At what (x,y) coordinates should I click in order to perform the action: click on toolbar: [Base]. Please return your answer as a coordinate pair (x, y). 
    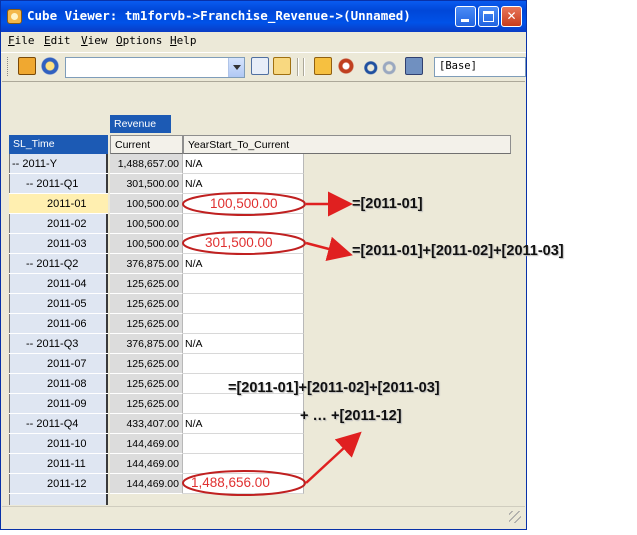
    Looking at the image, I should click on (263, 66).